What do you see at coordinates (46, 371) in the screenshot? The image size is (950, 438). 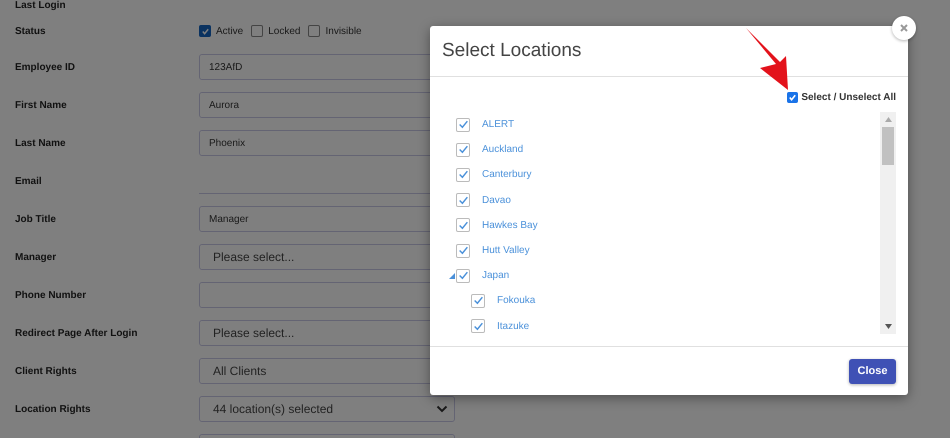 I see `field-label: Client Rights` at bounding box center [46, 371].